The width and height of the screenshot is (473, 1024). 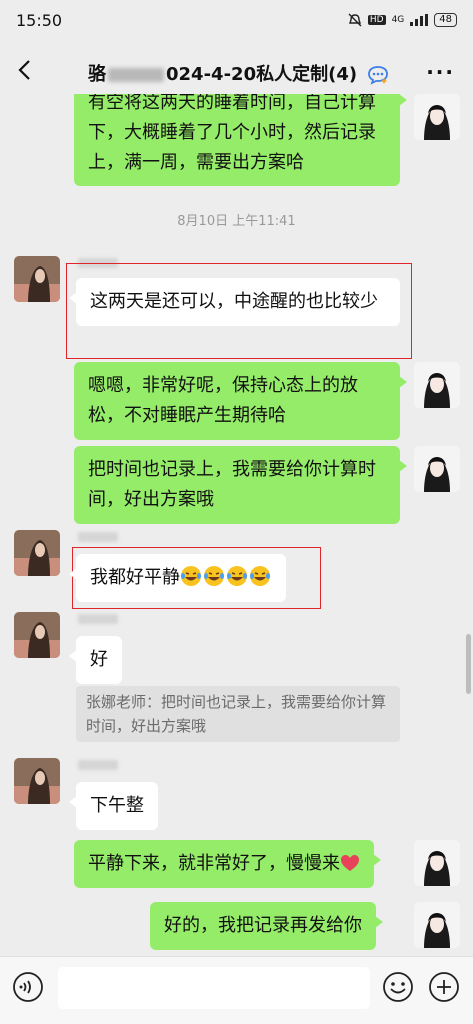 What do you see at coordinates (378, 75) in the screenshot?
I see `group-ai-badge-icon` at bounding box center [378, 75].